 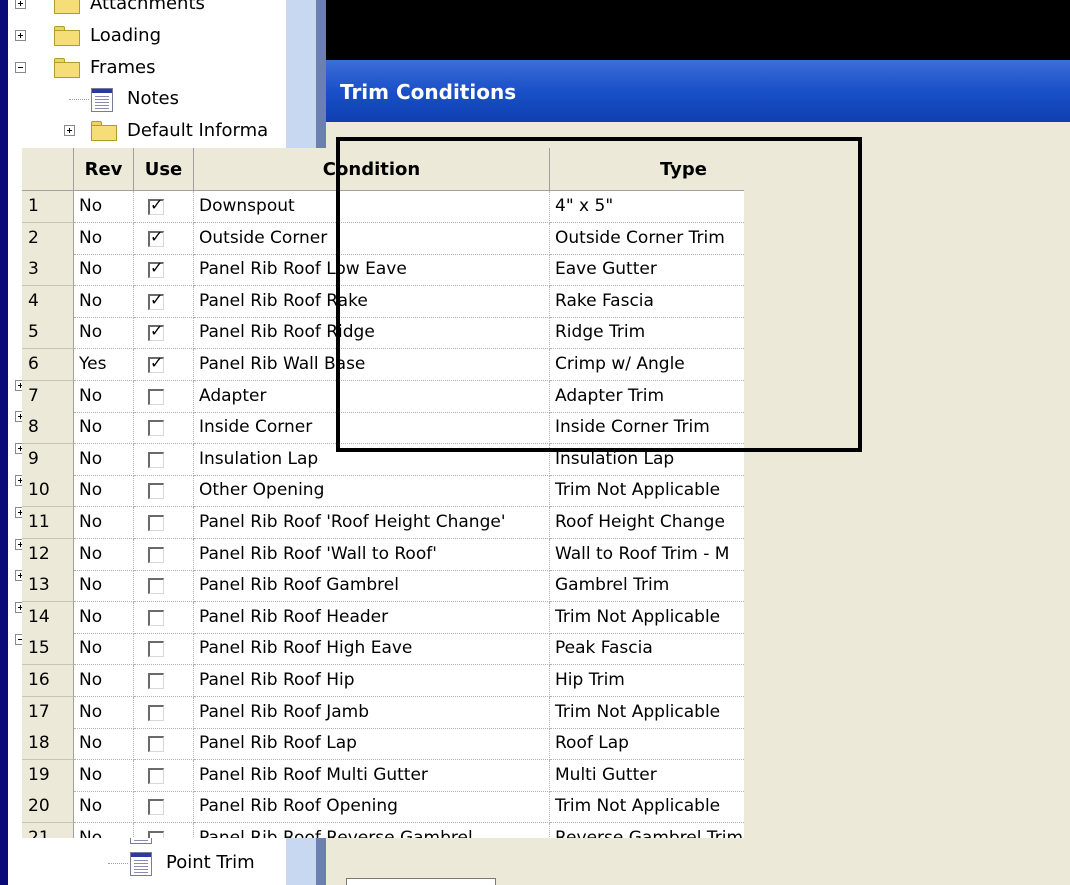 I want to click on table-row: 10 No Other Opening Trim Not Applicable, so click(x=383, y=491).